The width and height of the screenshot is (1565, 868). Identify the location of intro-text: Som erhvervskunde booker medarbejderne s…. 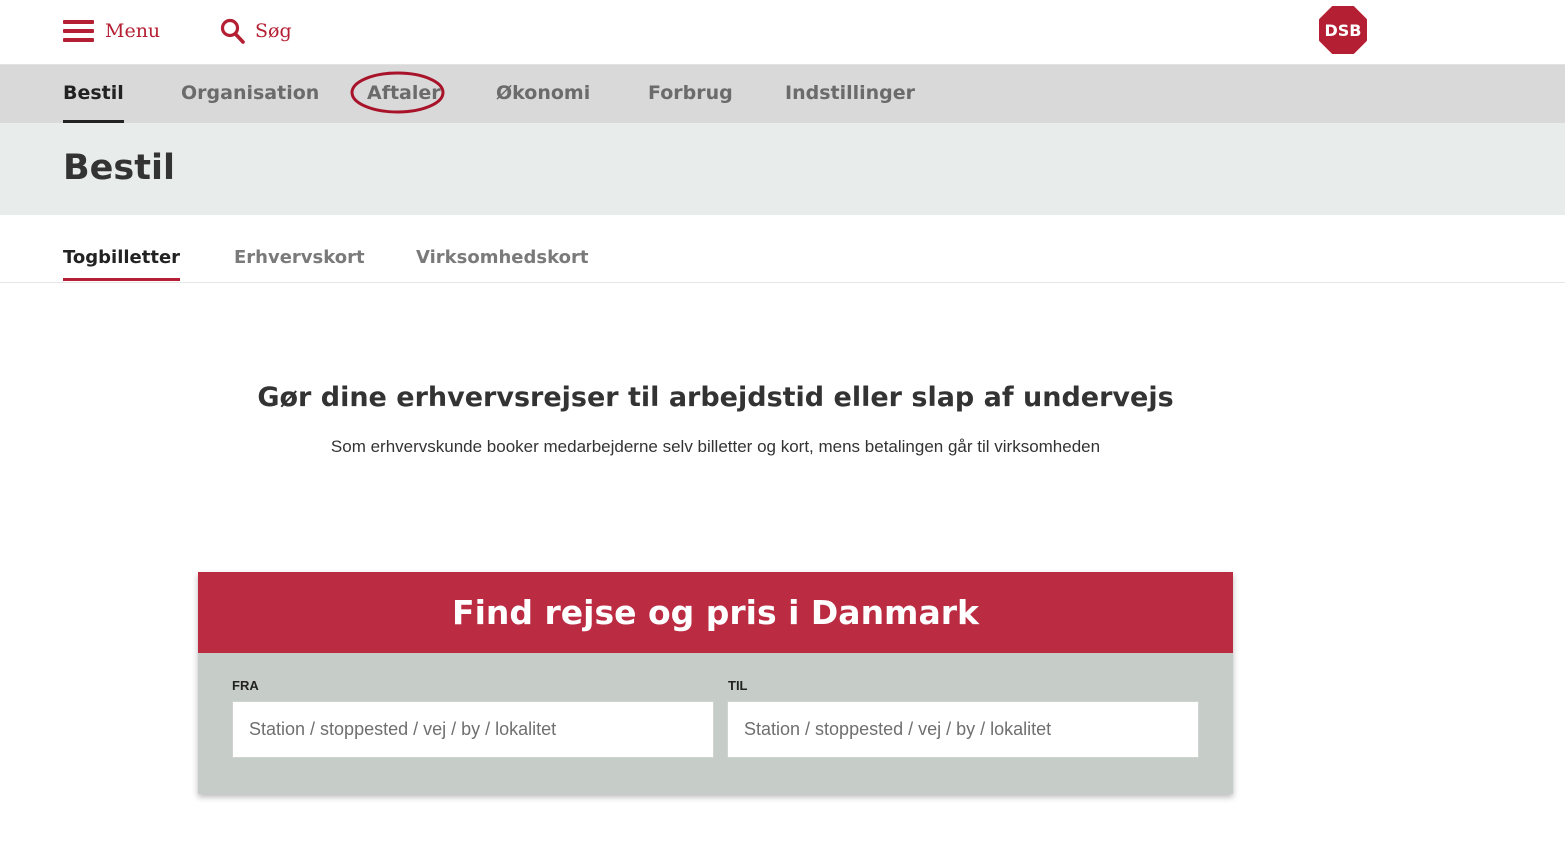
(715, 446).